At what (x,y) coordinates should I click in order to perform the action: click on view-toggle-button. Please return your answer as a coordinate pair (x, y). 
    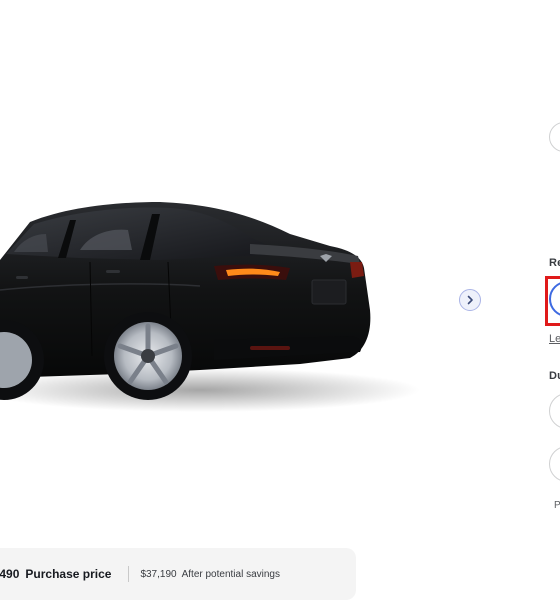
    Looking at the image, I should click on (554, 137).